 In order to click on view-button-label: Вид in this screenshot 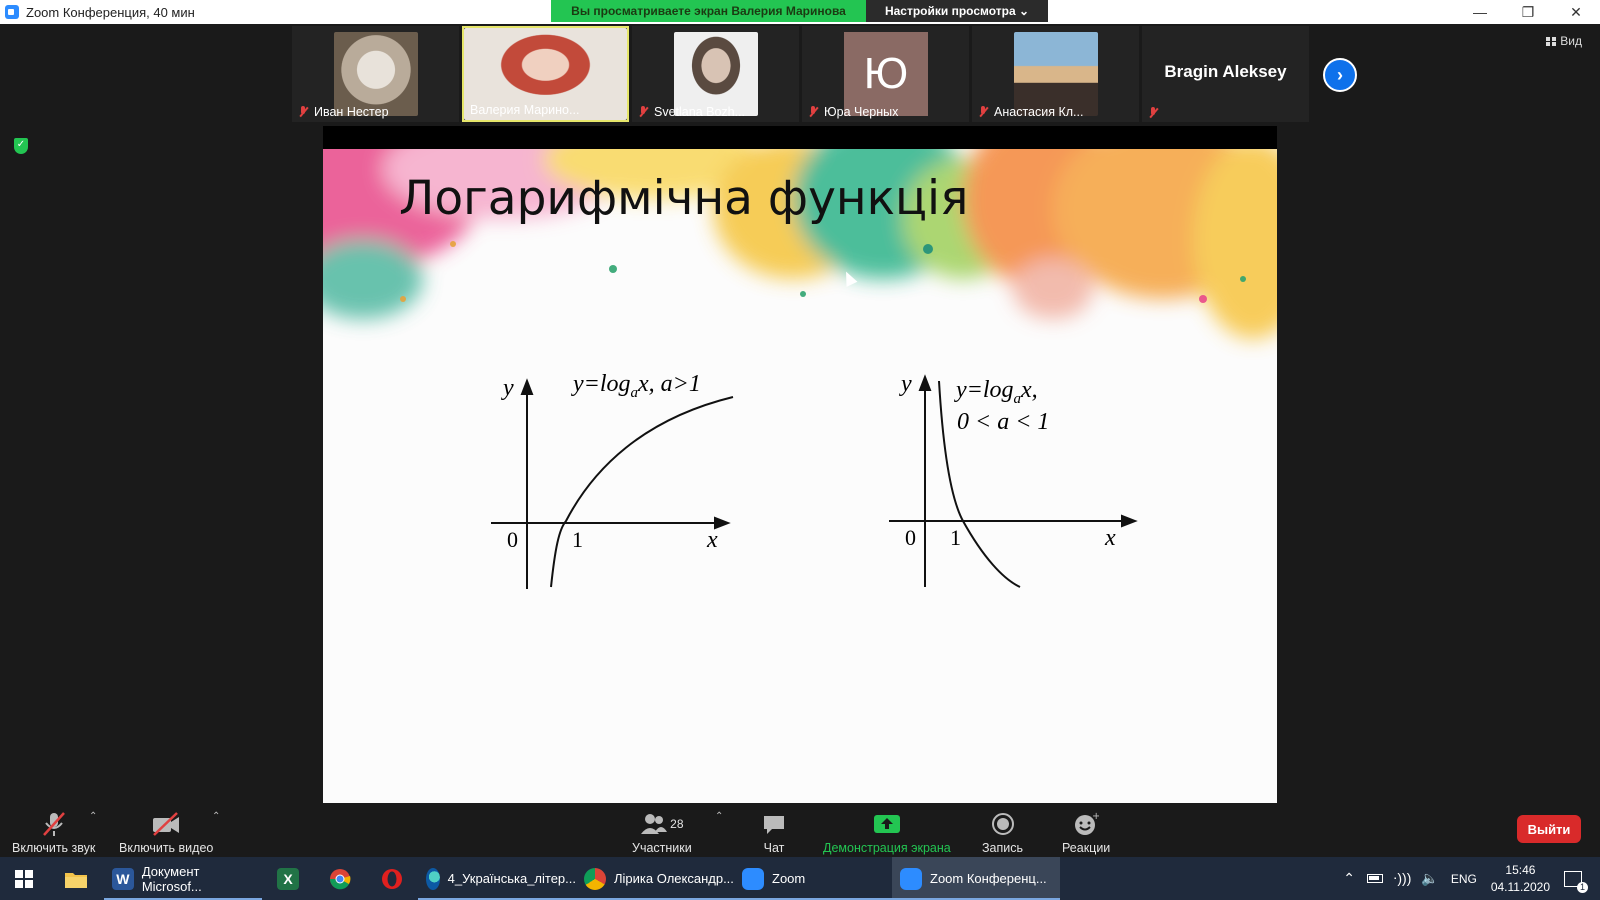, I will do `click(1571, 41)`.